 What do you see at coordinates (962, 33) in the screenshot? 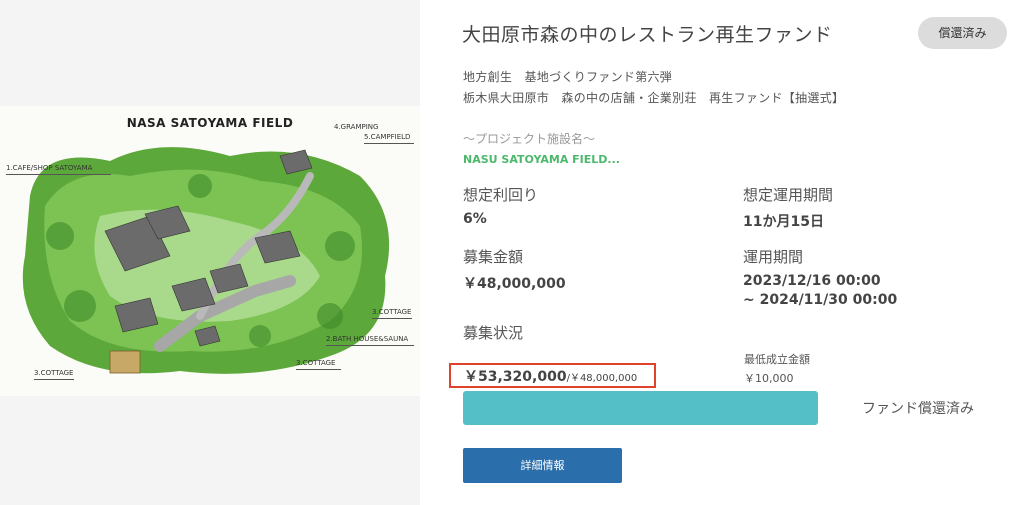
I see `status-badge: 償還済み` at bounding box center [962, 33].